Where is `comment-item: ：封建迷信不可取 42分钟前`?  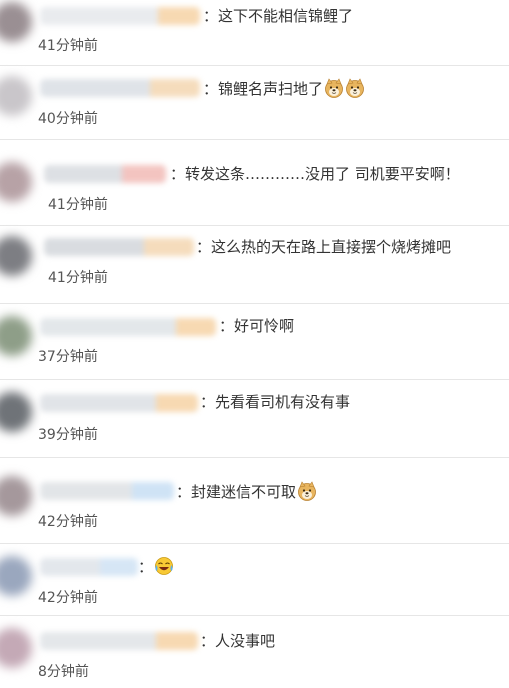
comment-item: ：封建迷信不可取 42分钟前 is located at coordinates (254, 501).